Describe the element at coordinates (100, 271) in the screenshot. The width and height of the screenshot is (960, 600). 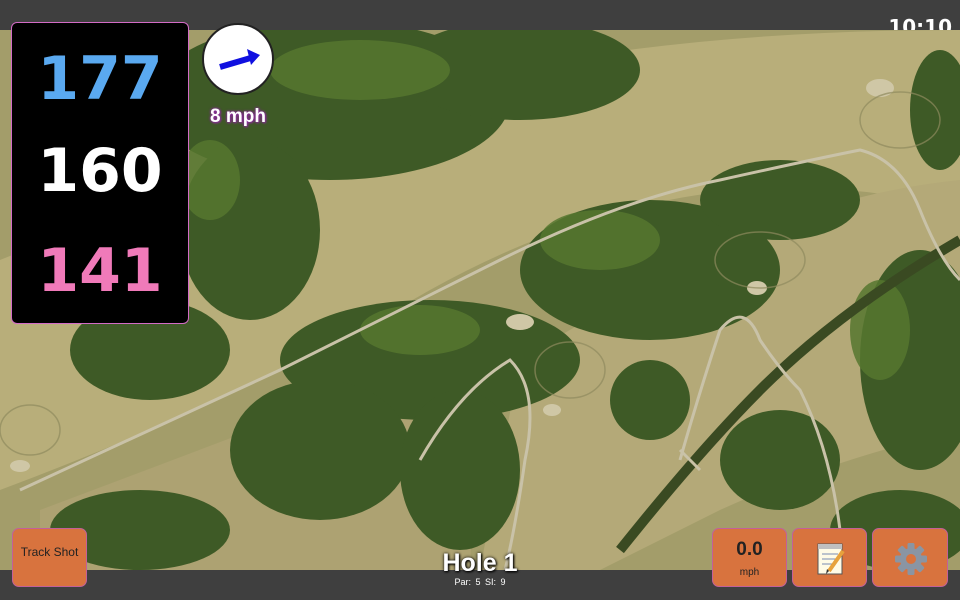
I see `front-yardage: 141` at that location.